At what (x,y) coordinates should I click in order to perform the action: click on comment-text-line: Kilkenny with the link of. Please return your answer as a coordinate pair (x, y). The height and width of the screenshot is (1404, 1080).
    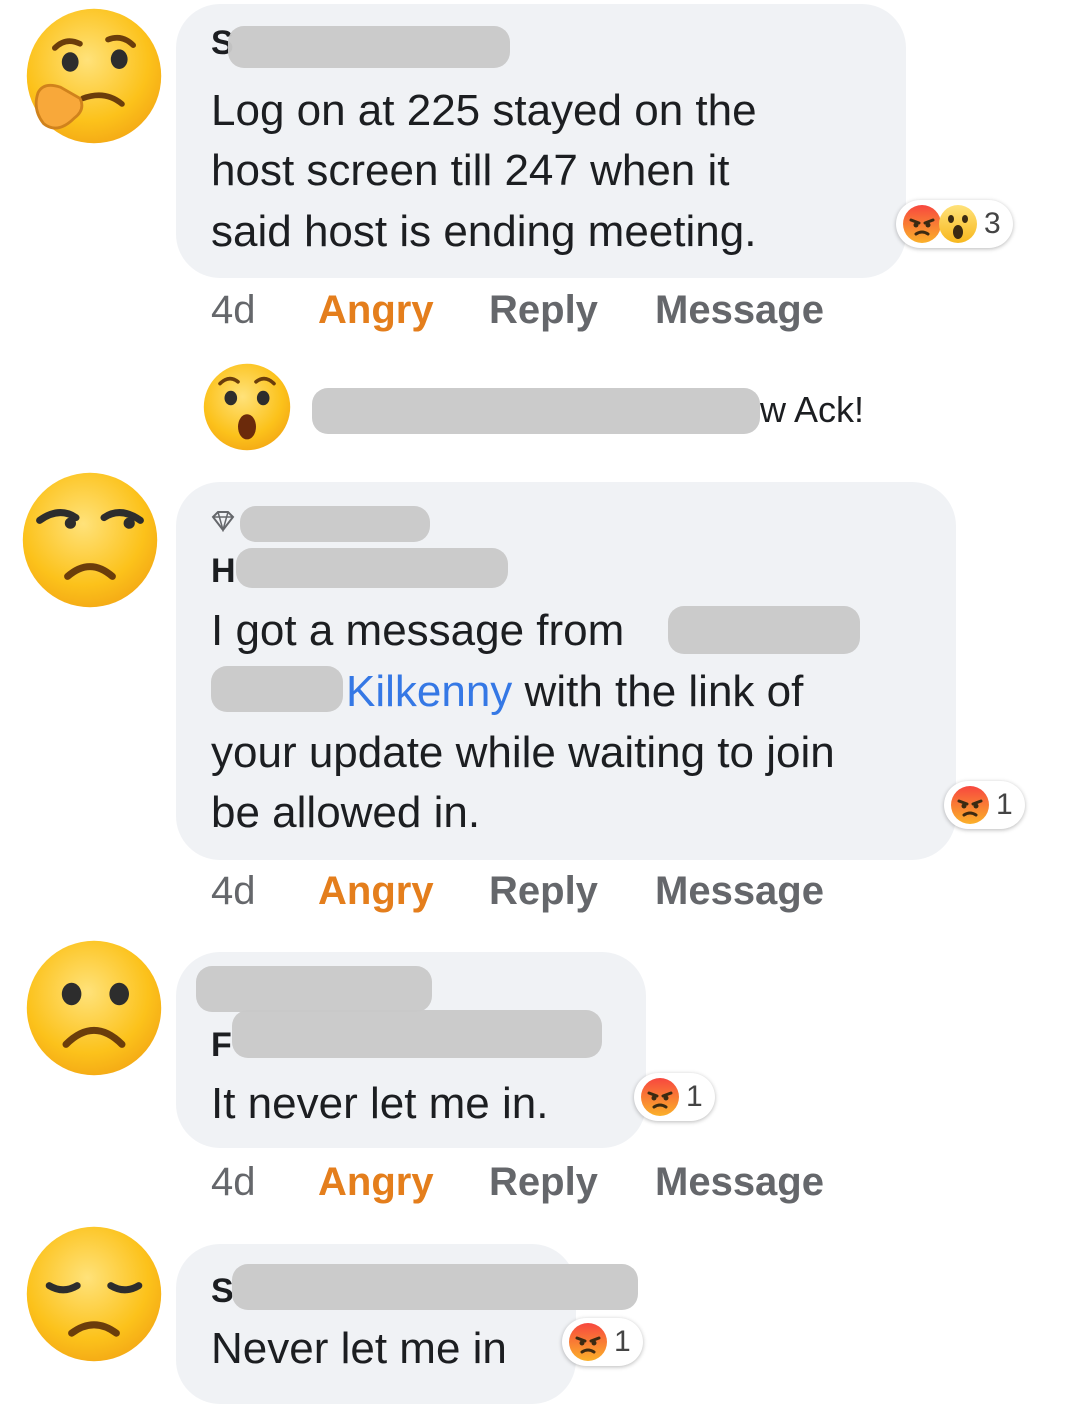
    Looking at the image, I should click on (574, 691).